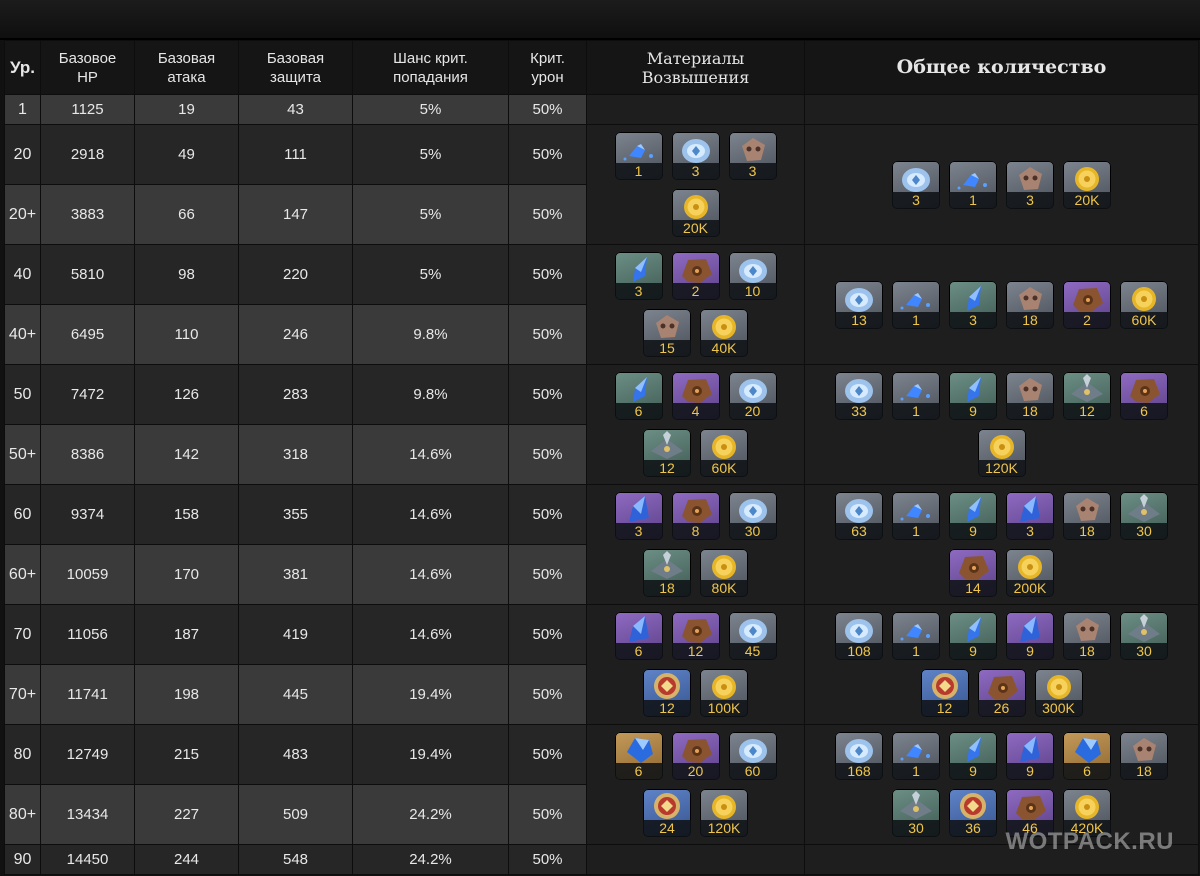 Image resolution: width=1200 pixels, height=876 pixels. What do you see at coordinates (1001, 184) in the screenshot?
I see `total-cell: 3 1 3 20K` at bounding box center [1001, 184].